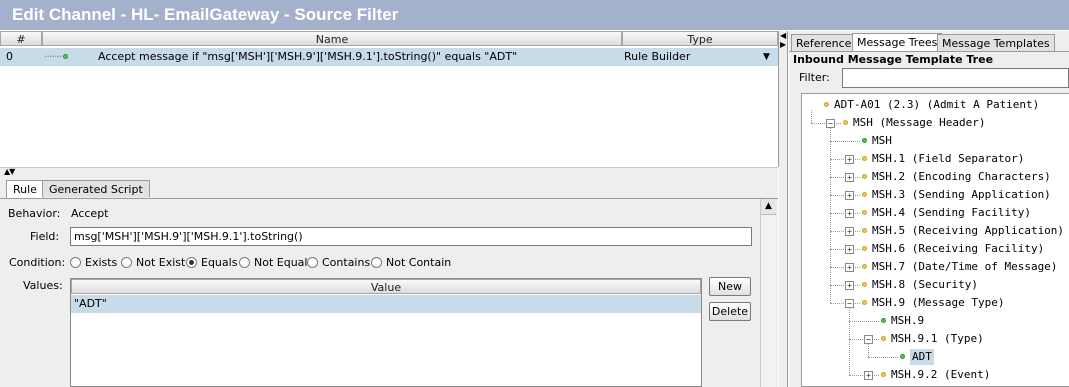 This screenshot has width=1069, height=387. I want to click on tree-node: MSH, so click(882, 141).